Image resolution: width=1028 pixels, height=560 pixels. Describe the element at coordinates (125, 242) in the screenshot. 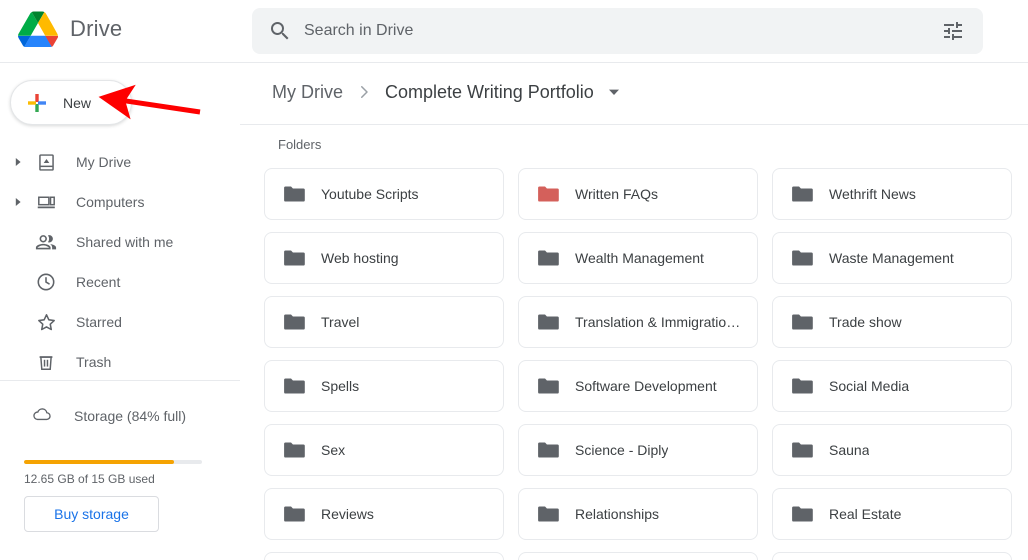

I see `sidebar-item-label: Shared with me` at that location.